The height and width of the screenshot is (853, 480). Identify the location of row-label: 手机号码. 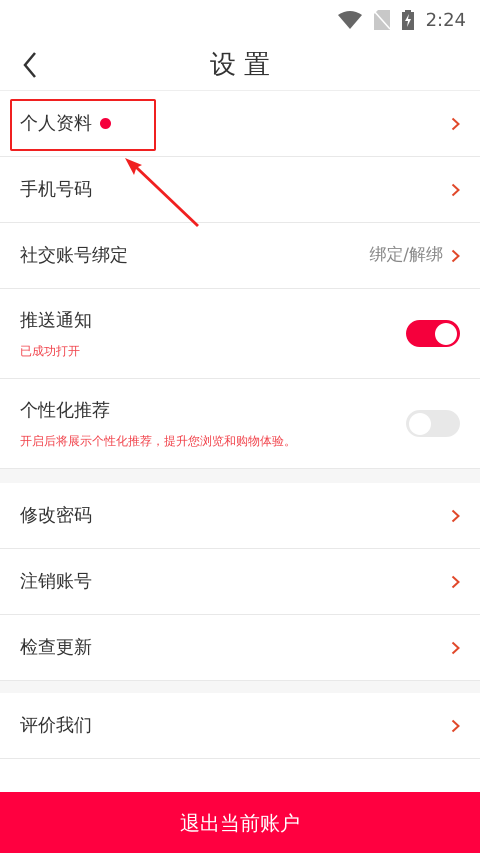
(56, 190).